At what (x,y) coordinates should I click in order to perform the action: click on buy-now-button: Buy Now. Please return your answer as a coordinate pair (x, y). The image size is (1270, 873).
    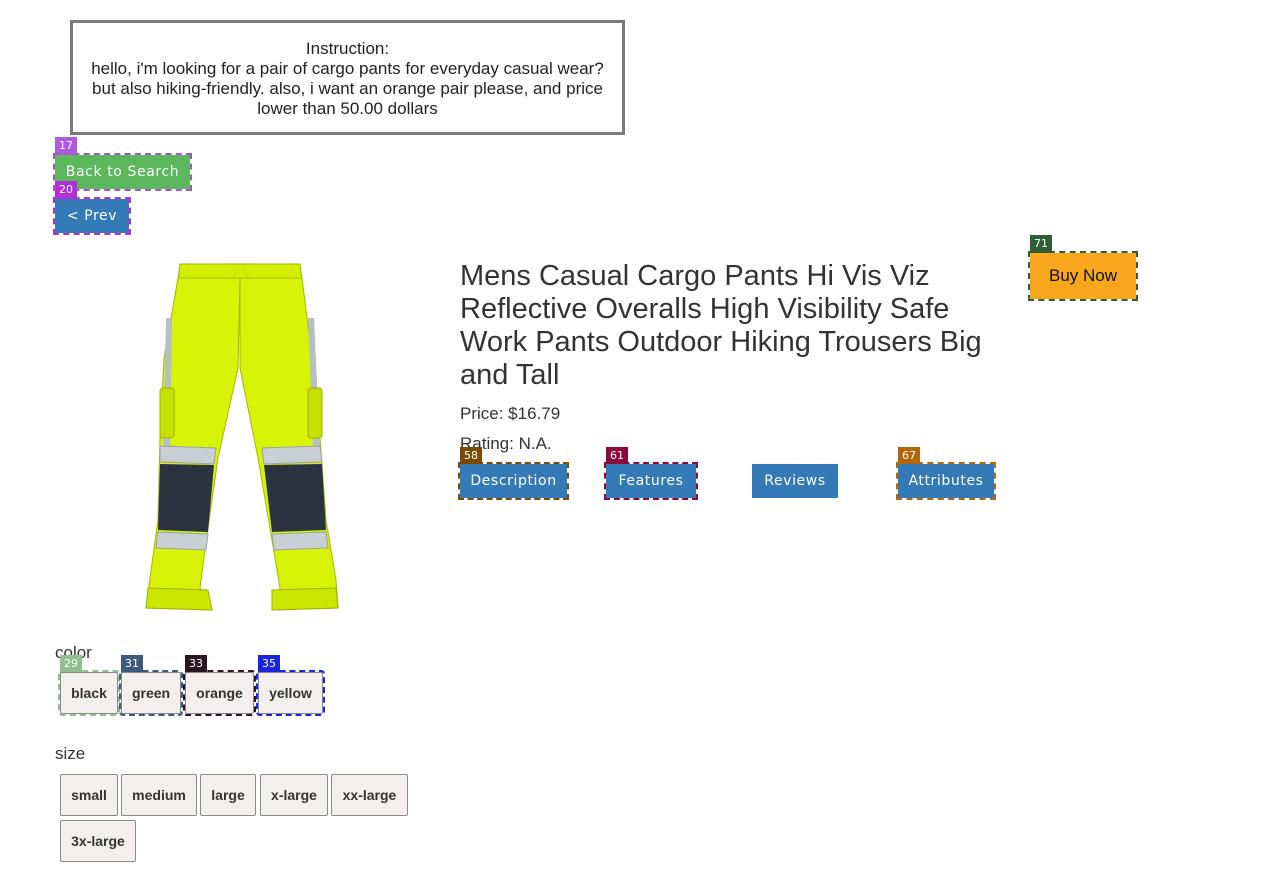
    Looking at the image, I should click on (1083, 276).